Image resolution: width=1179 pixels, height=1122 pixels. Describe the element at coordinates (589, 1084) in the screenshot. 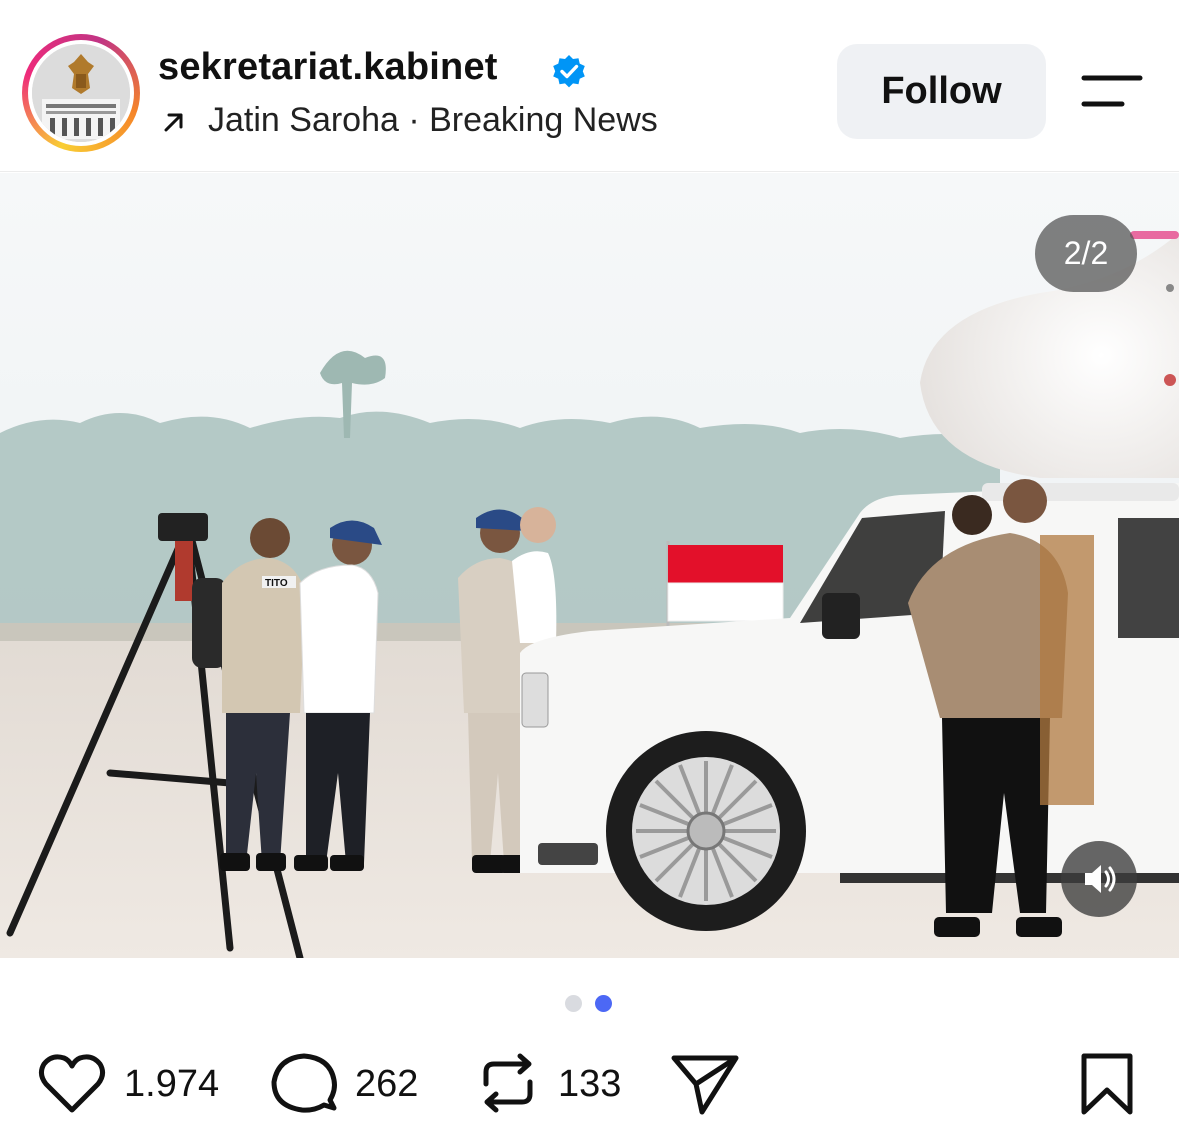

I see `repost-count: 133` at that location.